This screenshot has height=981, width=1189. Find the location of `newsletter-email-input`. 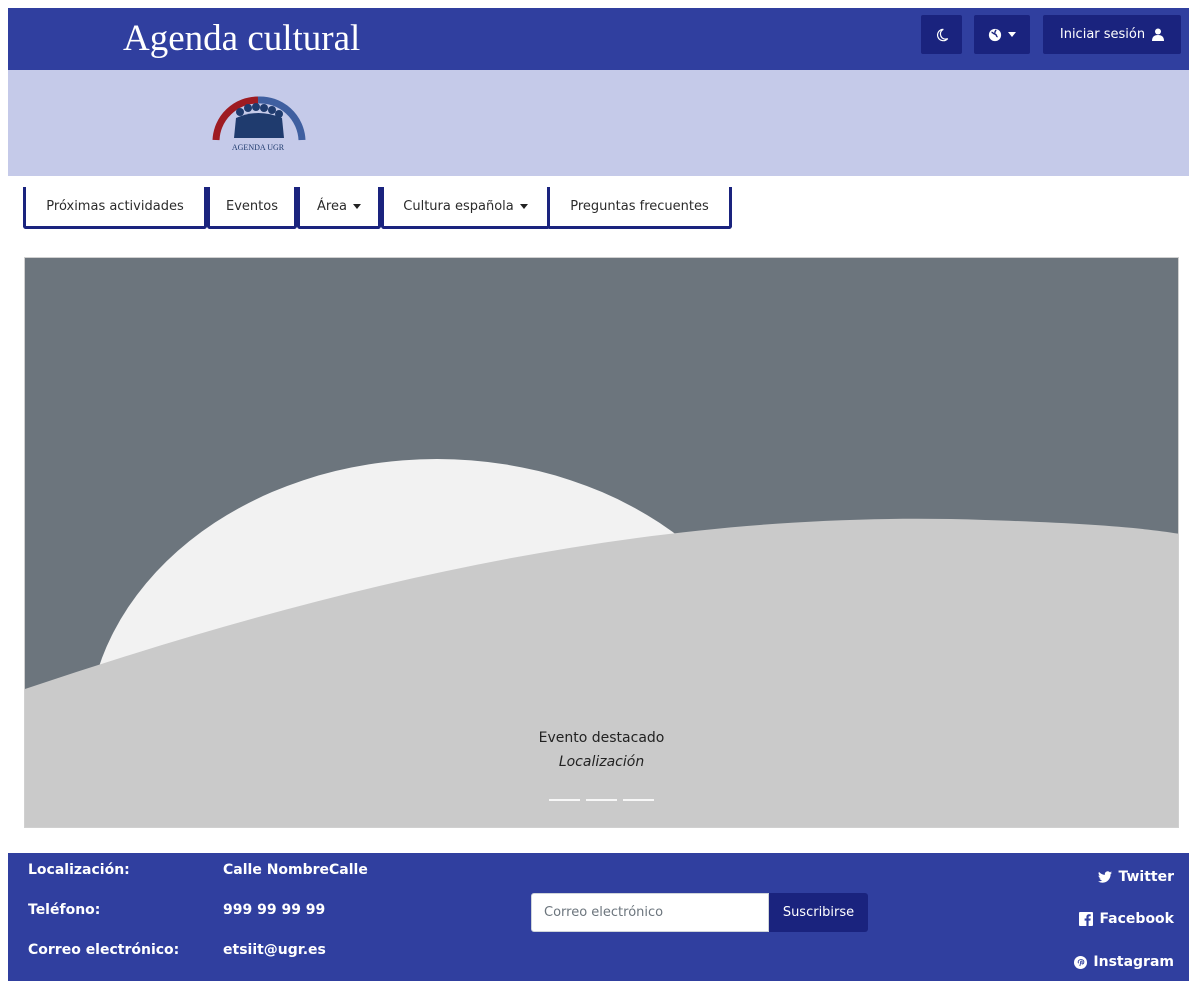

newsletter-email-input is located at coordinates (650, 912).